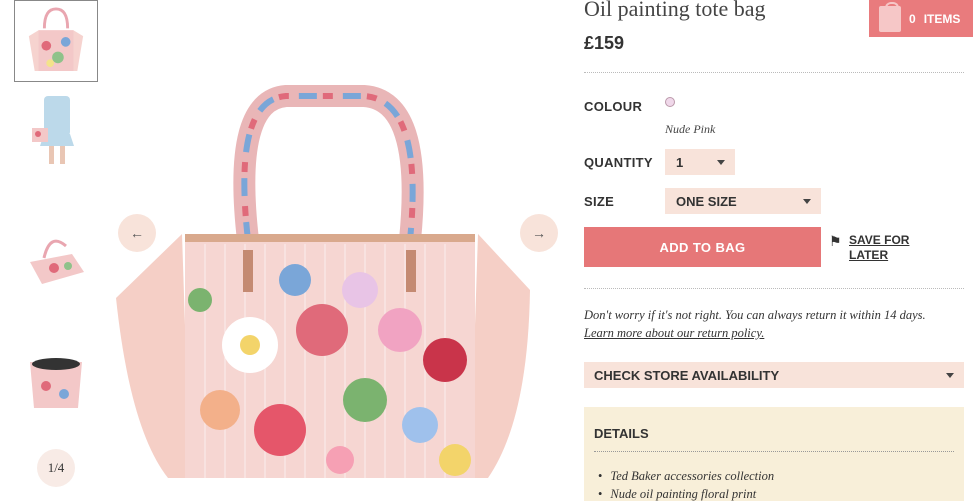 This screenshot has height=501, width=973. I want to click on add-to-bag-button: ADD TO BAG, so click(702, 247).